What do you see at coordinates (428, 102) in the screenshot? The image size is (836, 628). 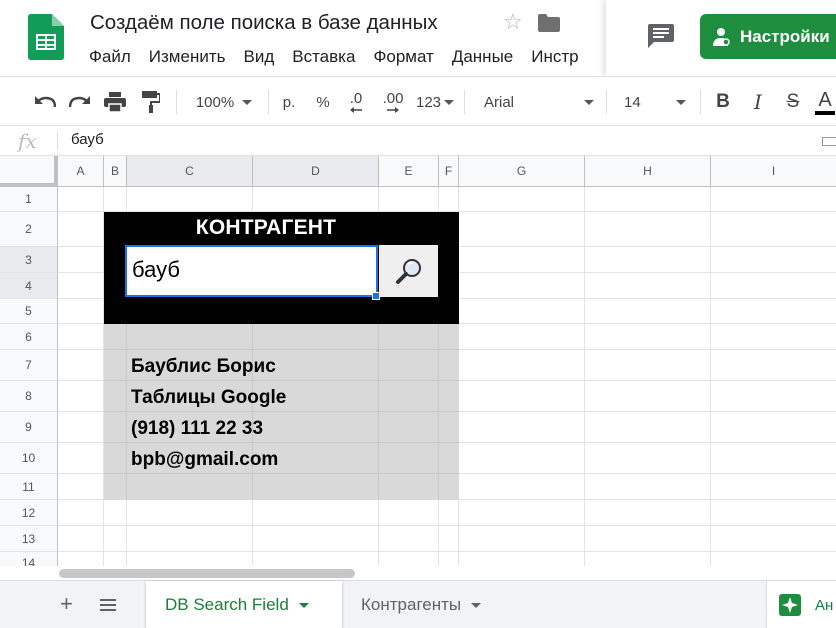 I see `more-formats-label: 123` at bounding box center [428, 102].